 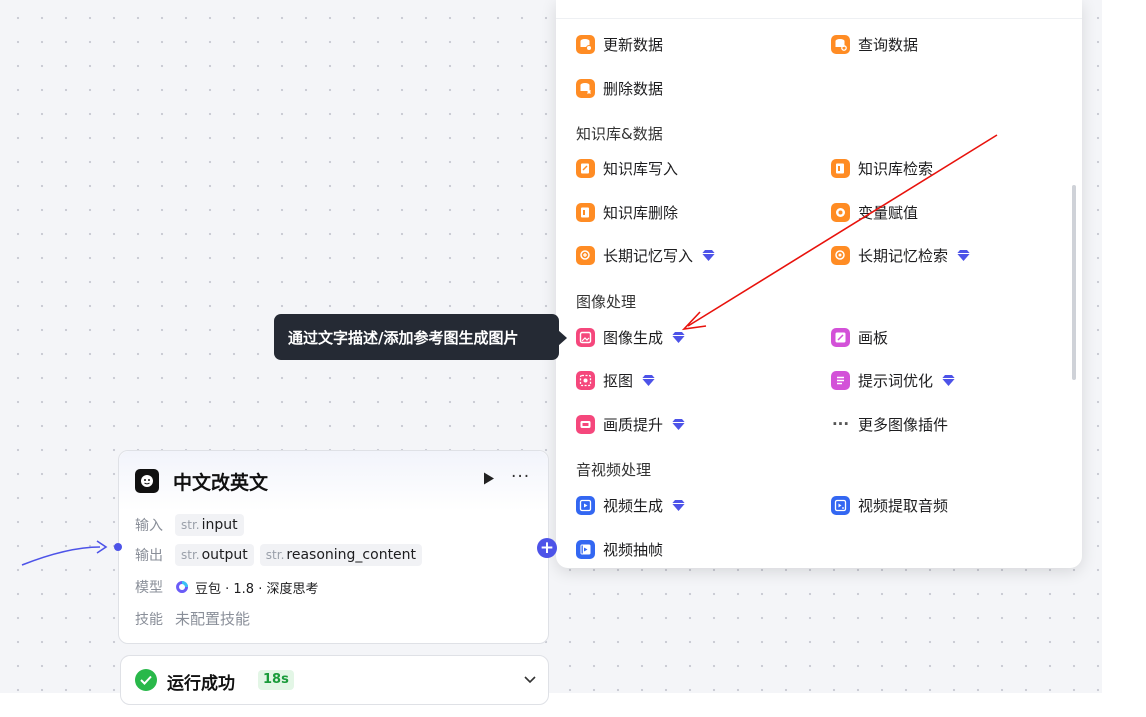 I want to click on palette-item-label: 长期记忆写入, so click(x=648, y=255).